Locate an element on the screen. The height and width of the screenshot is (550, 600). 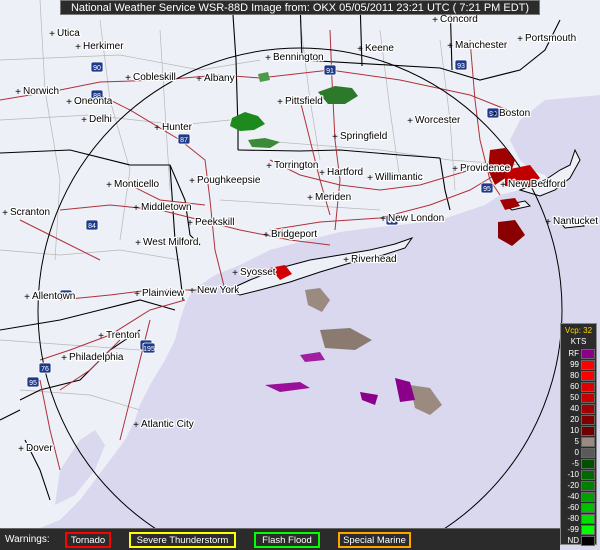
city-marker: + MiddletownMiddletown is located at coordinates (163, 208).